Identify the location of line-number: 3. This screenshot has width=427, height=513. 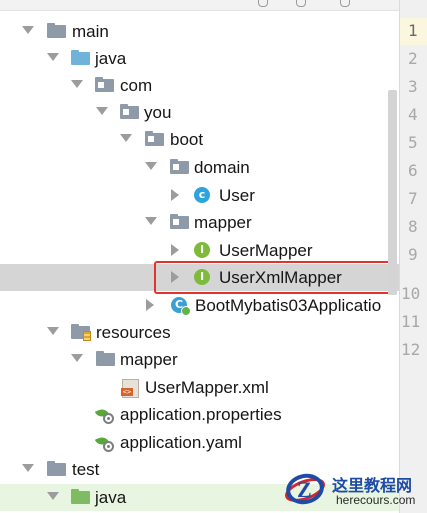
(413, 86).